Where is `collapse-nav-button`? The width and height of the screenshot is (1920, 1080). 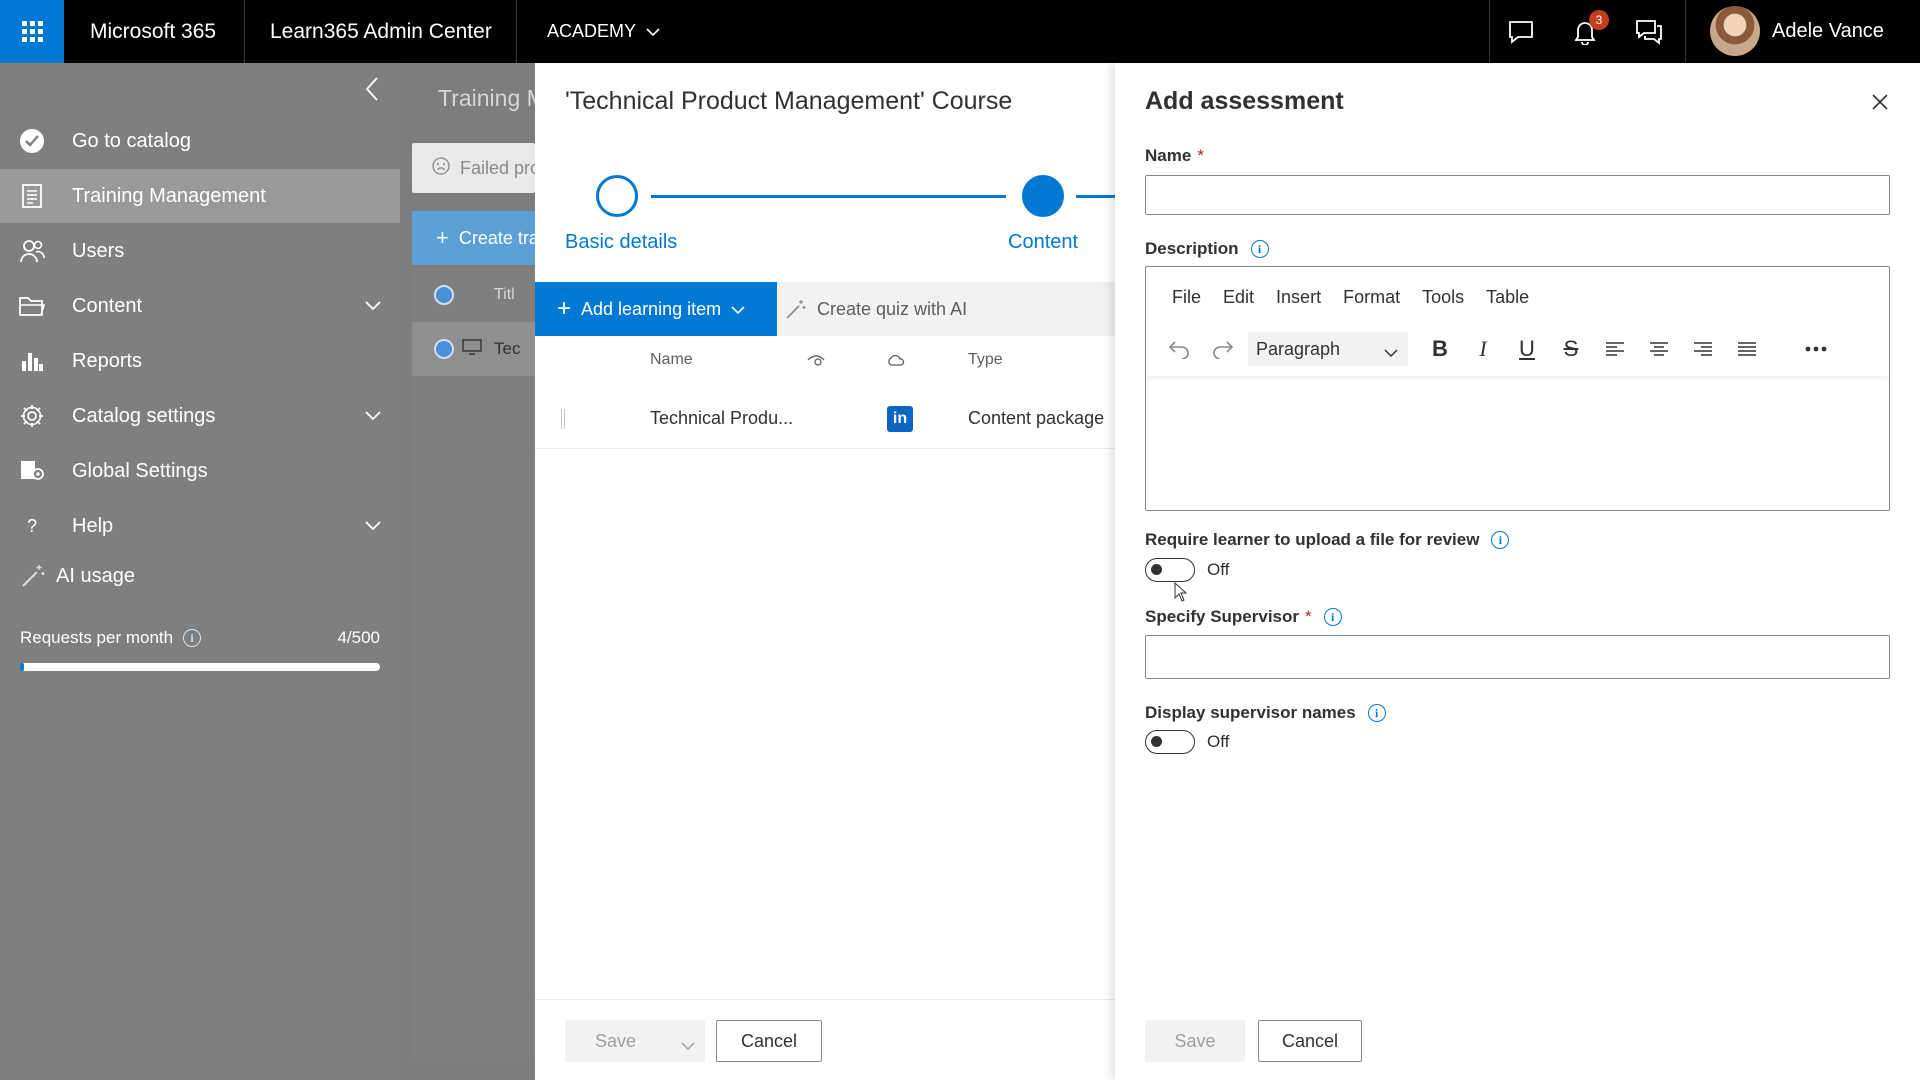 collapse-nav-button is located at coordinates (372, 91).